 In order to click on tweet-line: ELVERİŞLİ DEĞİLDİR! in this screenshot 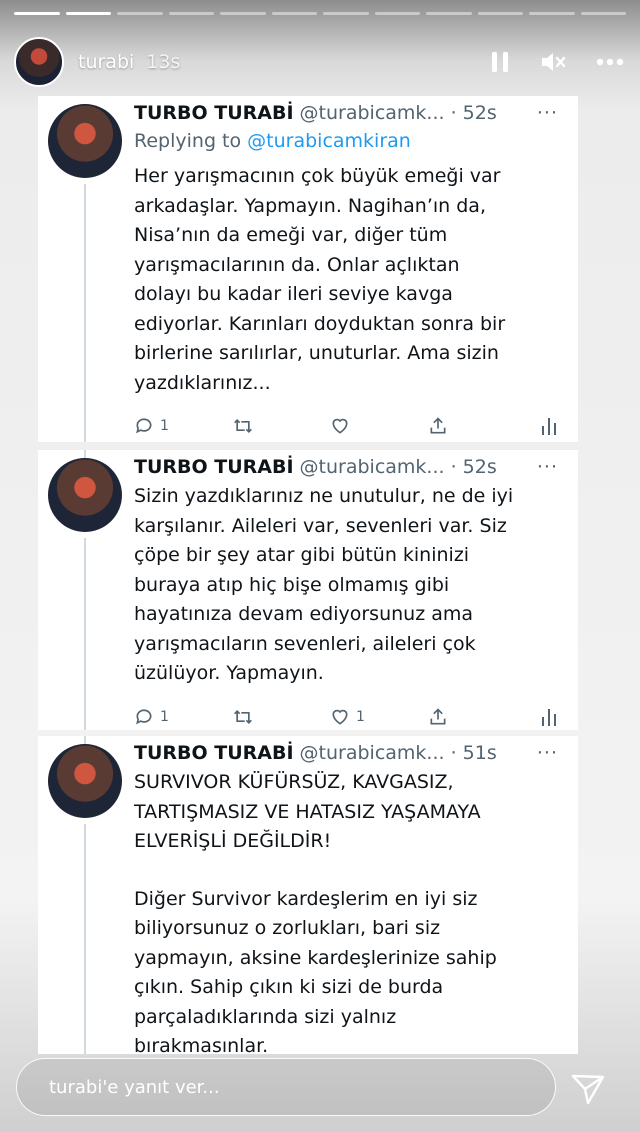, I will do `click(233, 841)`.